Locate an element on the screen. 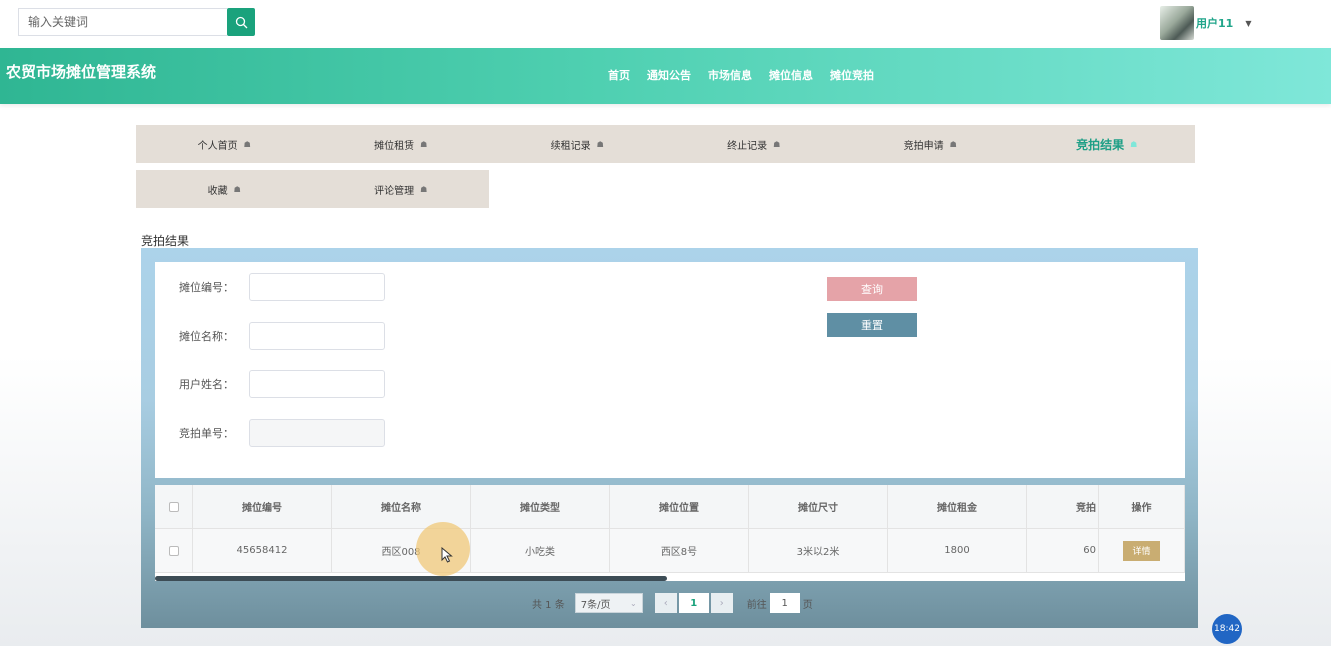 The image size is (1331, 646). query-button: 查询 is located at coordinates (872, 289).